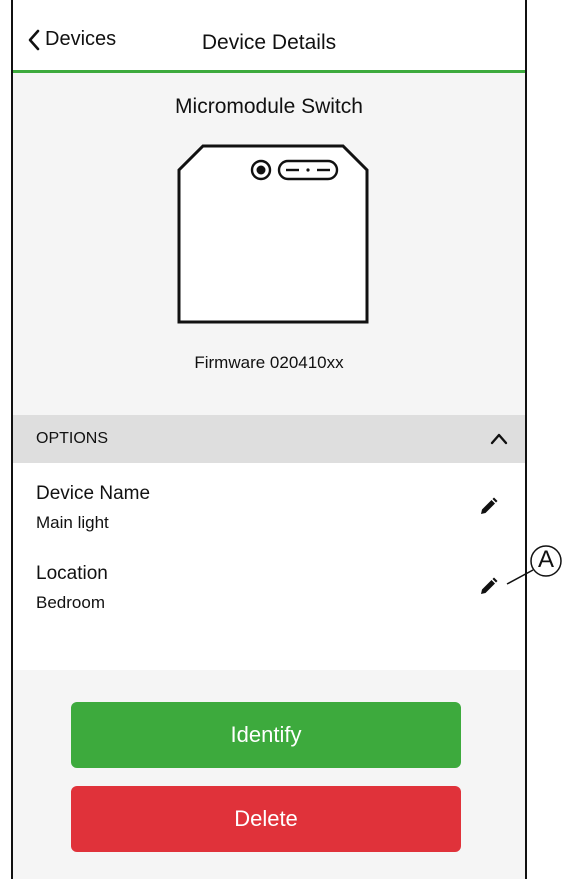  I want to click on device-name-value: Main light, so click(72, 522).